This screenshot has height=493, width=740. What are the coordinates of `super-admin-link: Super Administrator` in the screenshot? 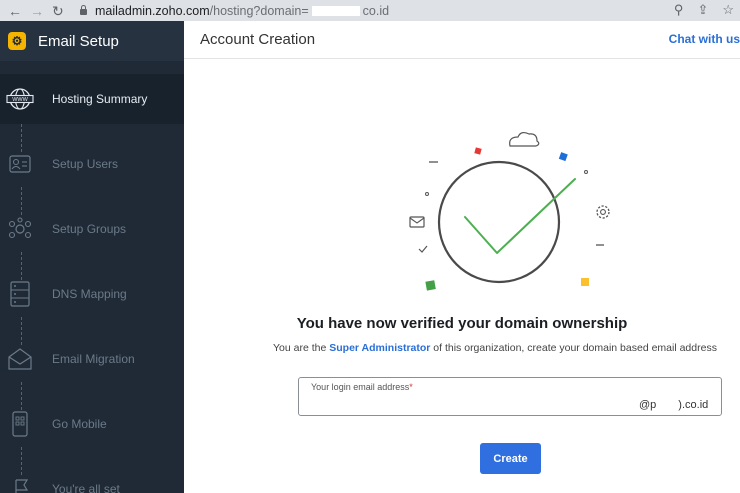 It's located at (379, 348).